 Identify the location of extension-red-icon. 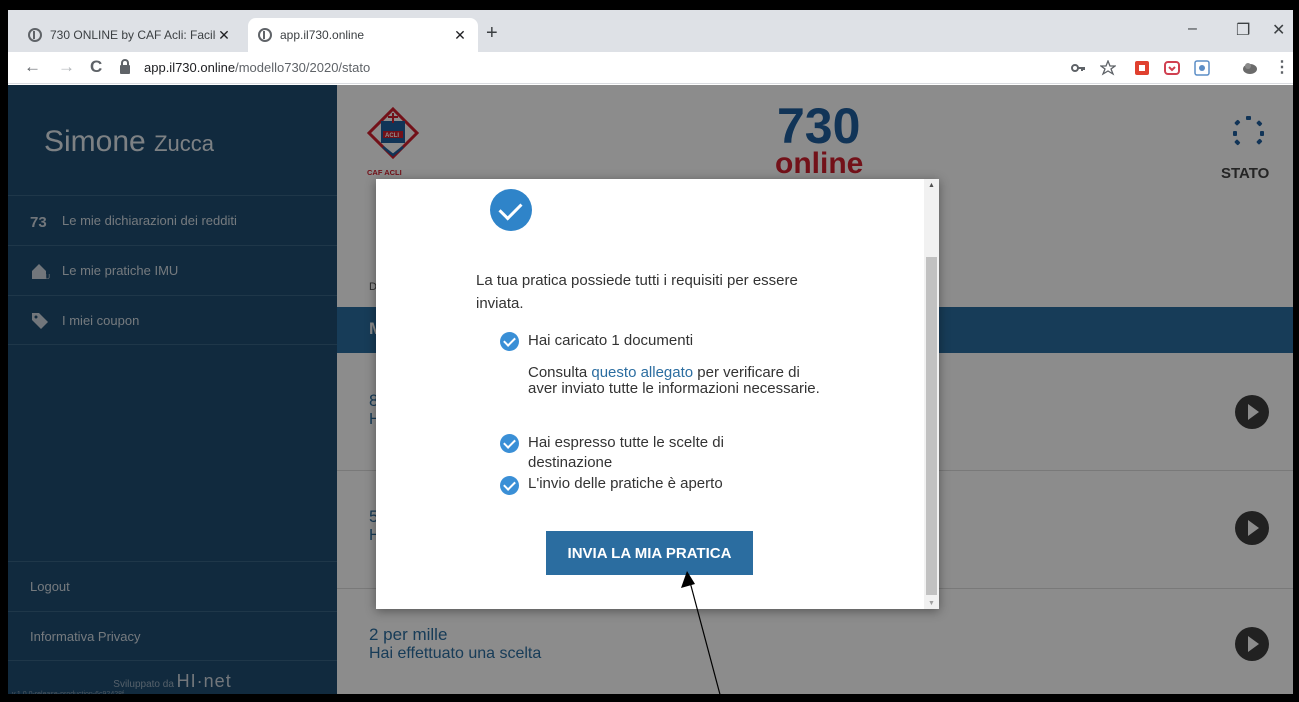
(1142, 68).